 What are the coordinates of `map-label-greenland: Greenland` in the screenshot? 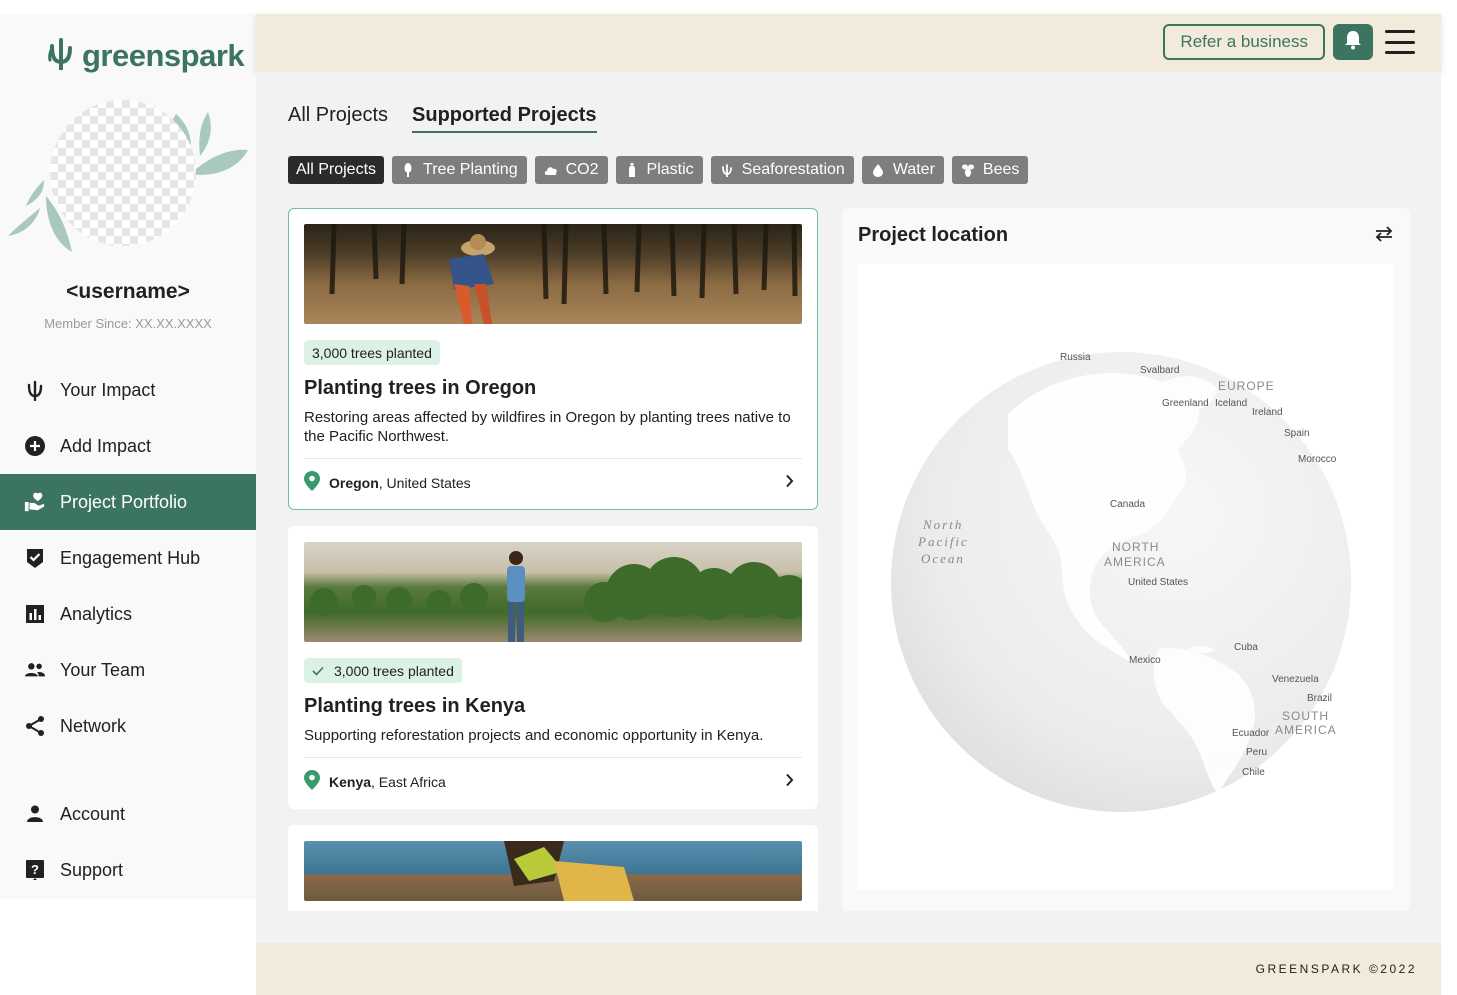 It's located at (1185, 403).